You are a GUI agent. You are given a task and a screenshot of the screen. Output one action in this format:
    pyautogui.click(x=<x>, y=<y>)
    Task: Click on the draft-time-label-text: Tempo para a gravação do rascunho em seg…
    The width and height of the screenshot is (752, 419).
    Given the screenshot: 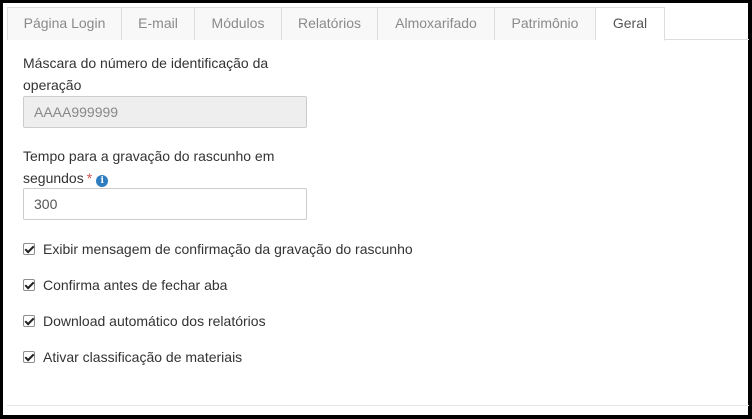 What is the action you would take?
    pyautogui.click(x=149, y=167)
    